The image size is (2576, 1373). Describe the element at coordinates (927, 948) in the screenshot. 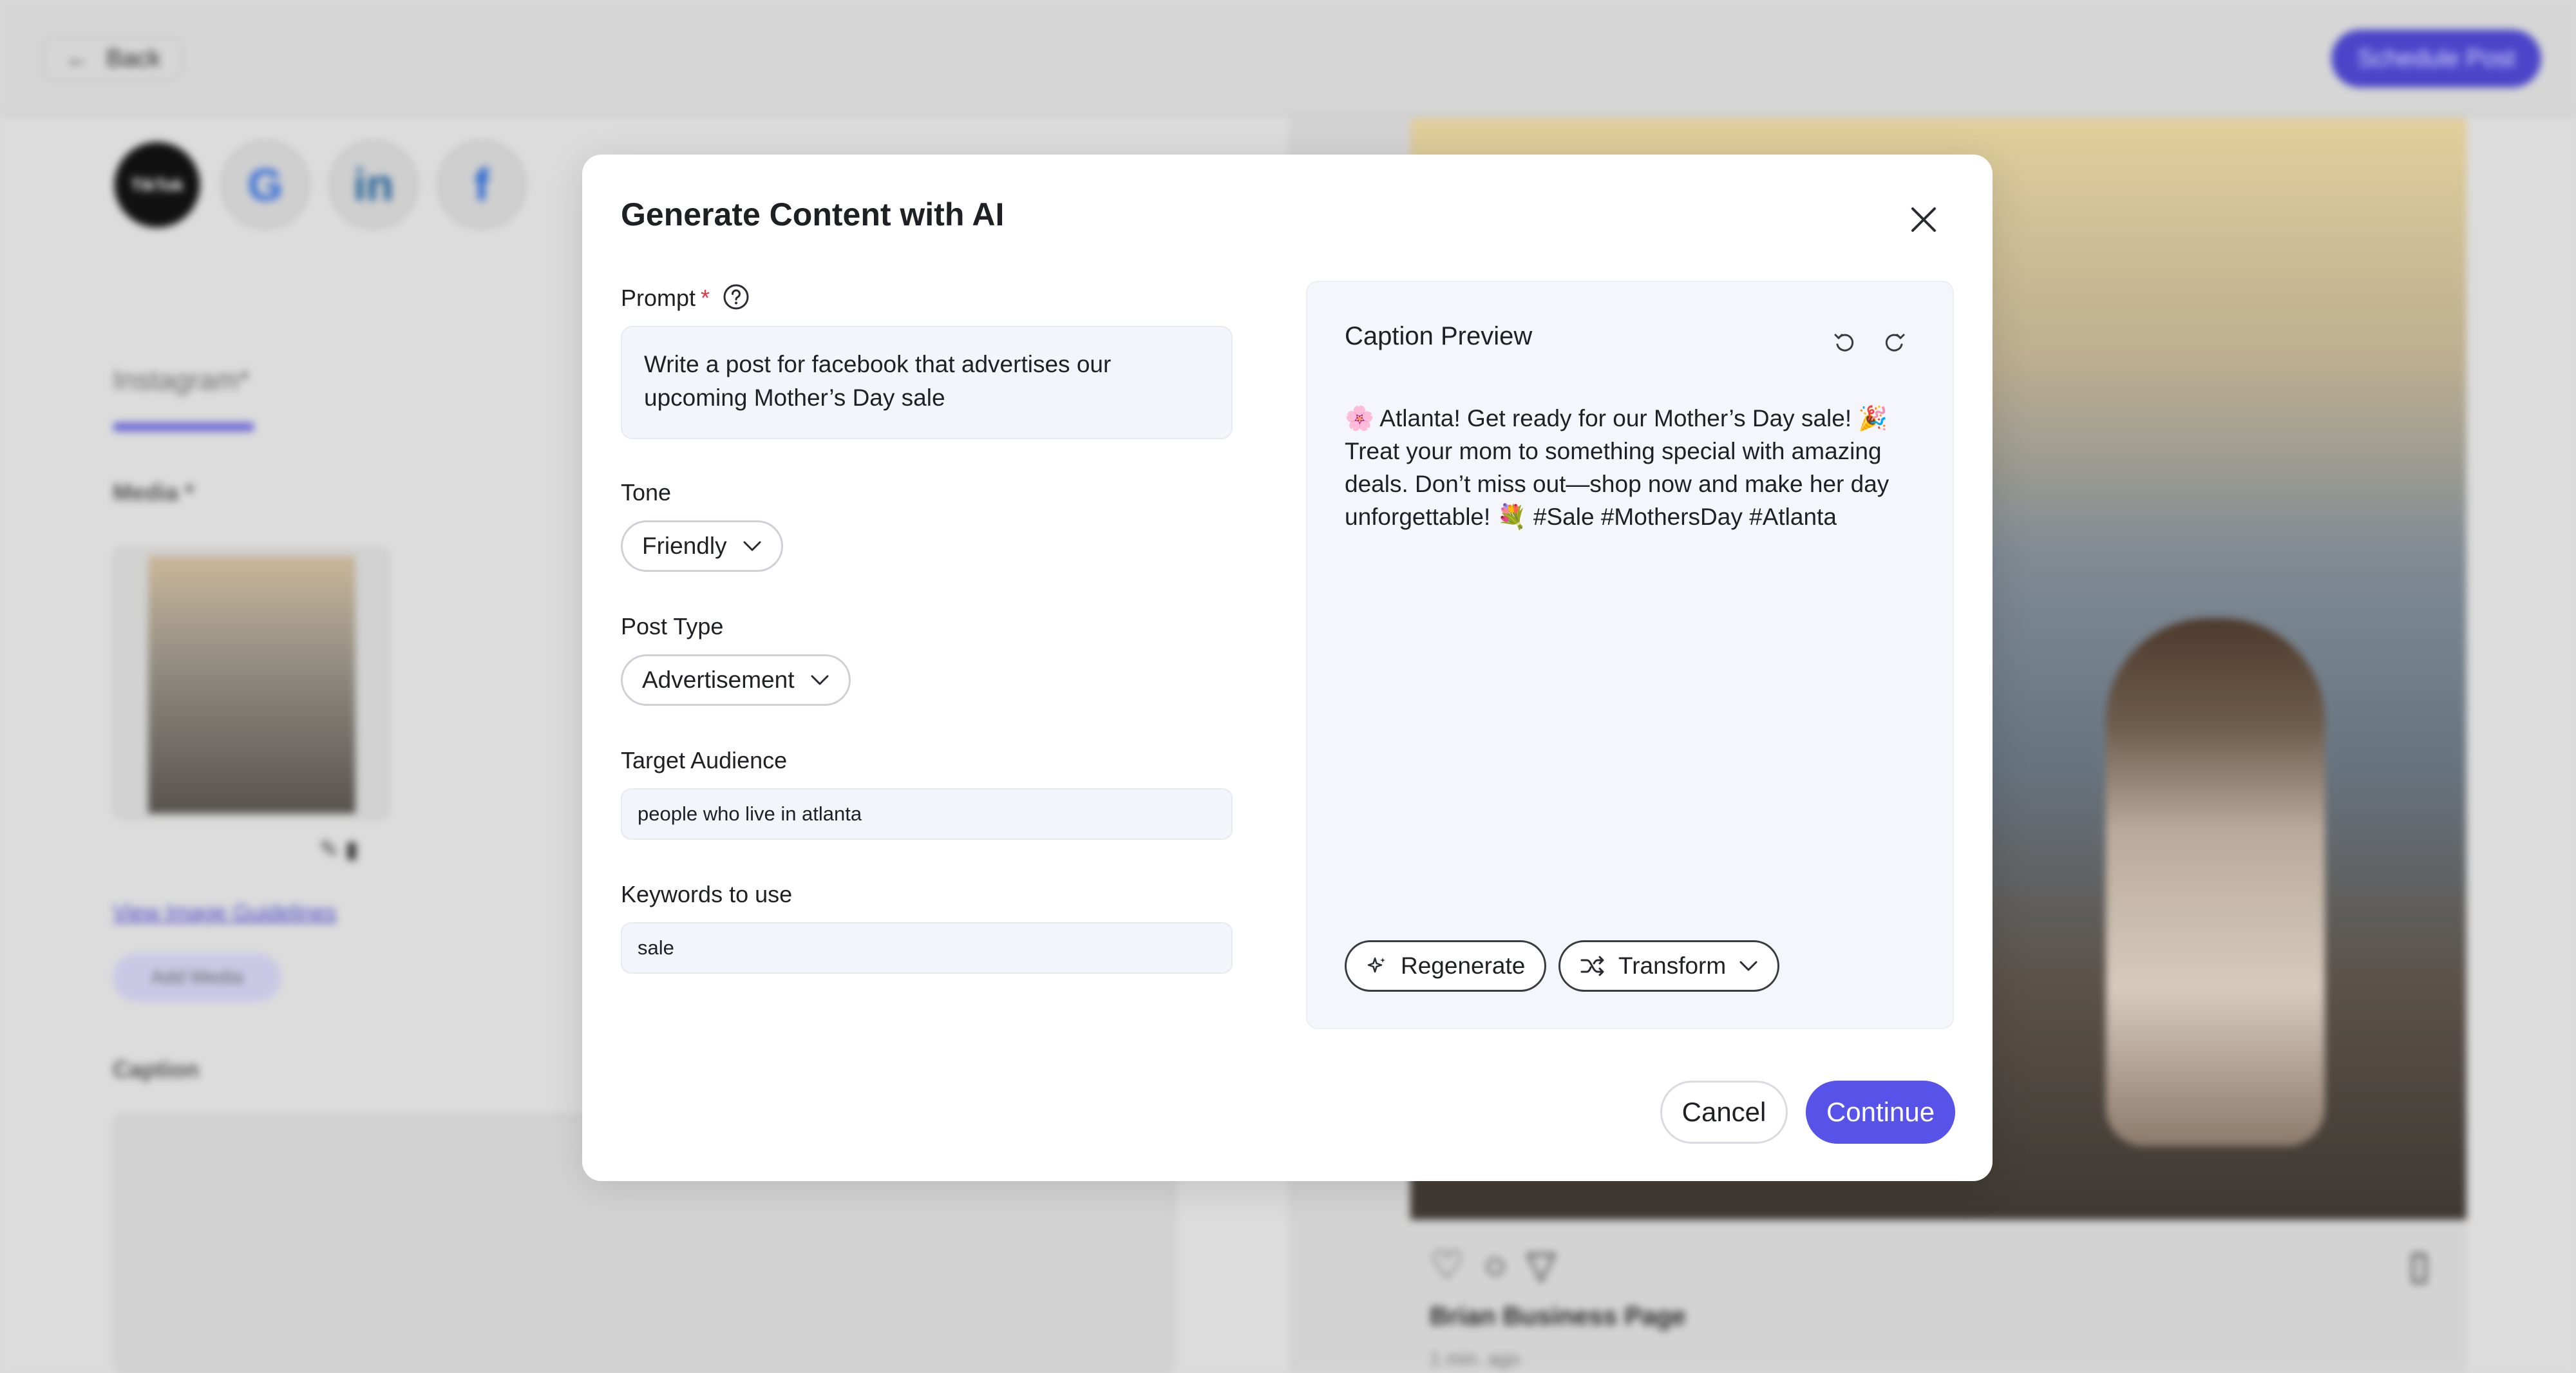

I see `keywords-input: sale` at that location.